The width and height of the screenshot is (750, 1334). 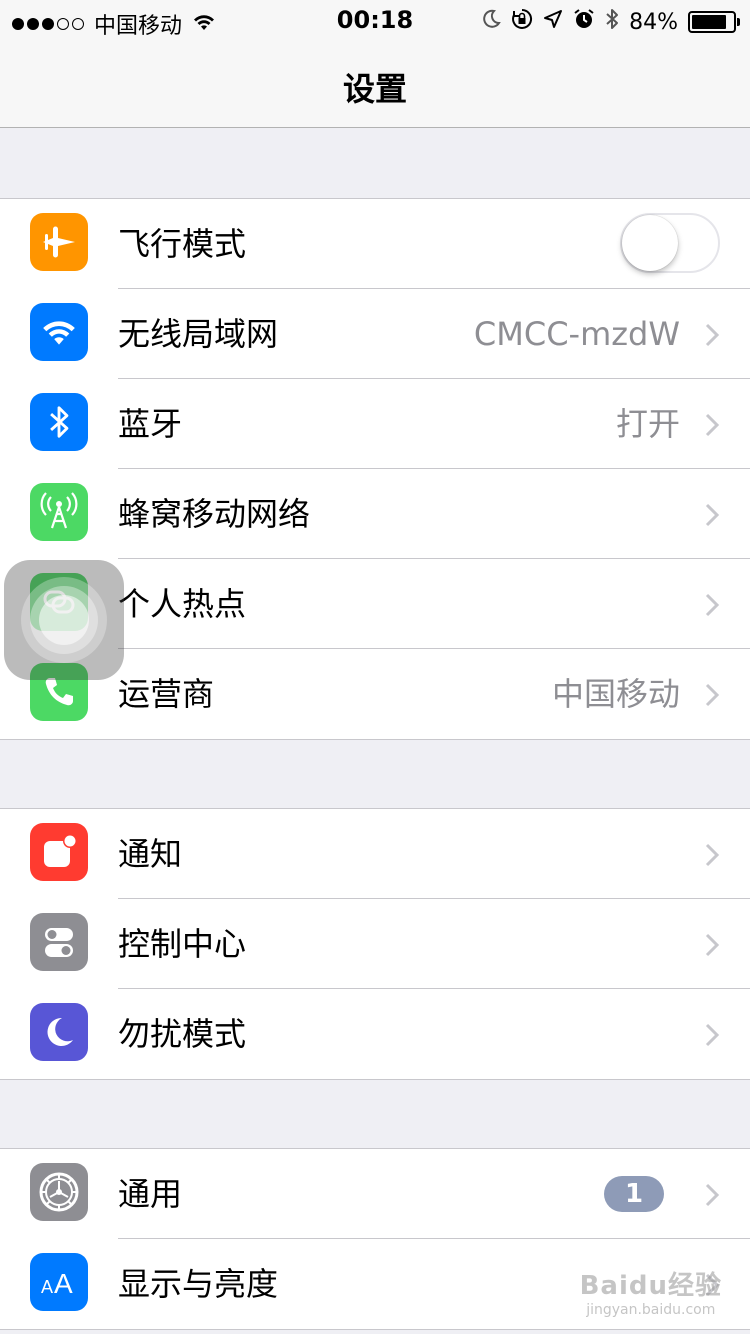 I want to click on row-label: 无线局域网, so click(x=198, y=334).